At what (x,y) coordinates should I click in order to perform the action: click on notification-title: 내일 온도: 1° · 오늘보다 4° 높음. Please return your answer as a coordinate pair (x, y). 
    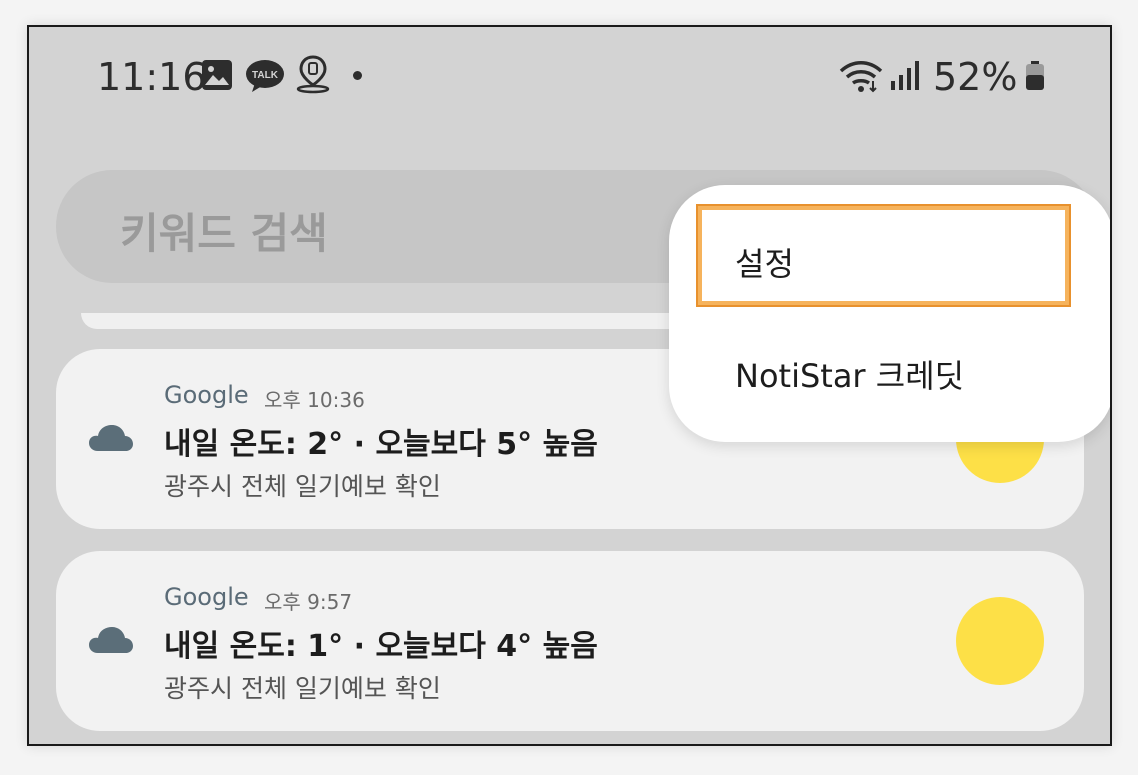
    Looking at the image, I should click on (381, 646).